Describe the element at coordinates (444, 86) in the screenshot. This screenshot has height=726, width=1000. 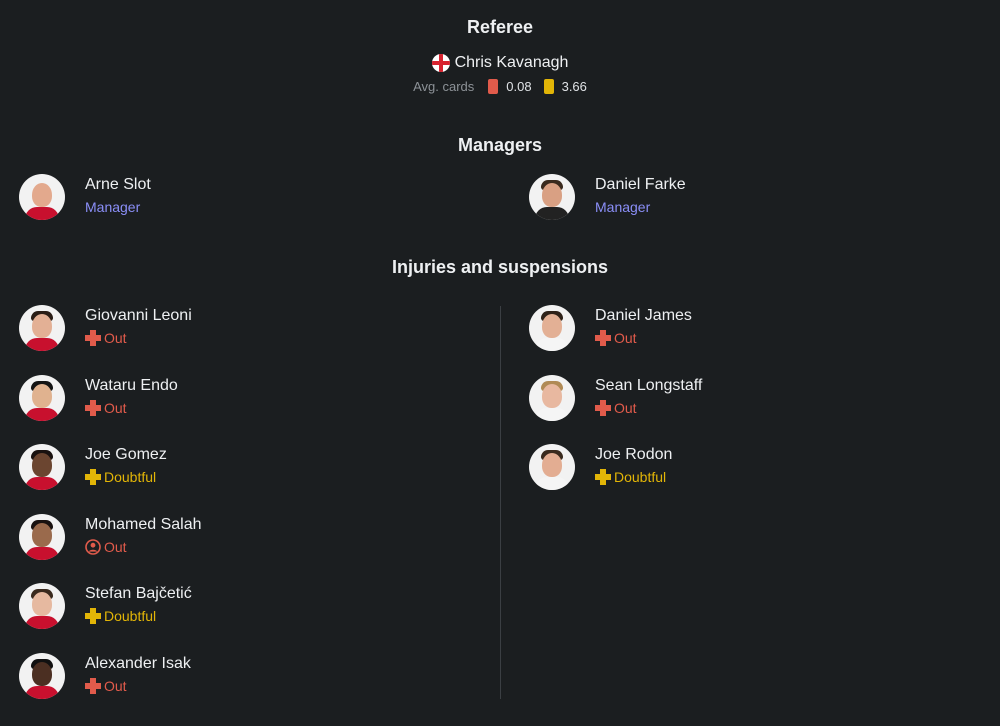
I see `avg-cards-label: Avg. cards` at that location.